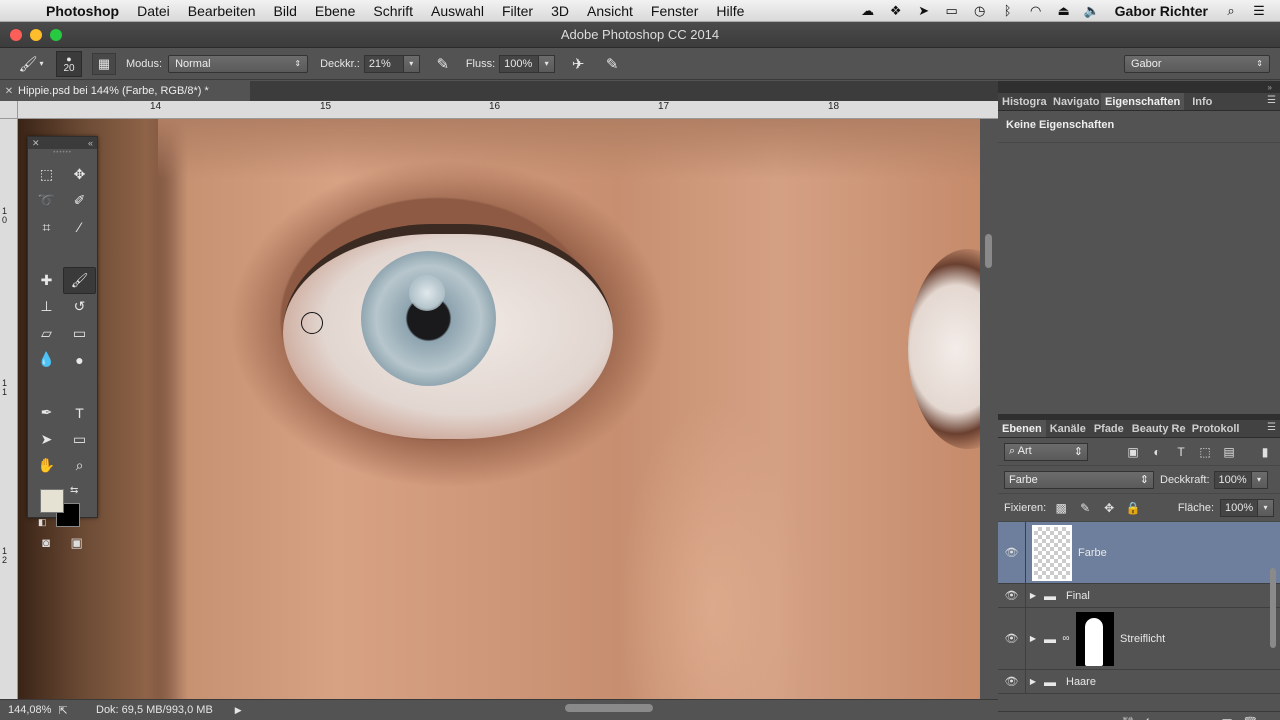 The width and height of the screenshot is (1280, 720). What do you see at coordinates (674, 11) in the screenshot?
I see `menu-fenster: Fenster` at bounding box center [674, 11].